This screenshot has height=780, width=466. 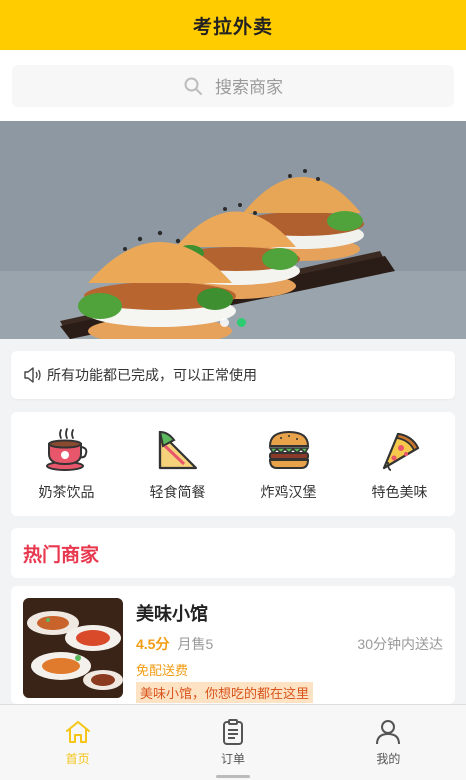 I want to click on search-icon, so click(x=193, y=86).